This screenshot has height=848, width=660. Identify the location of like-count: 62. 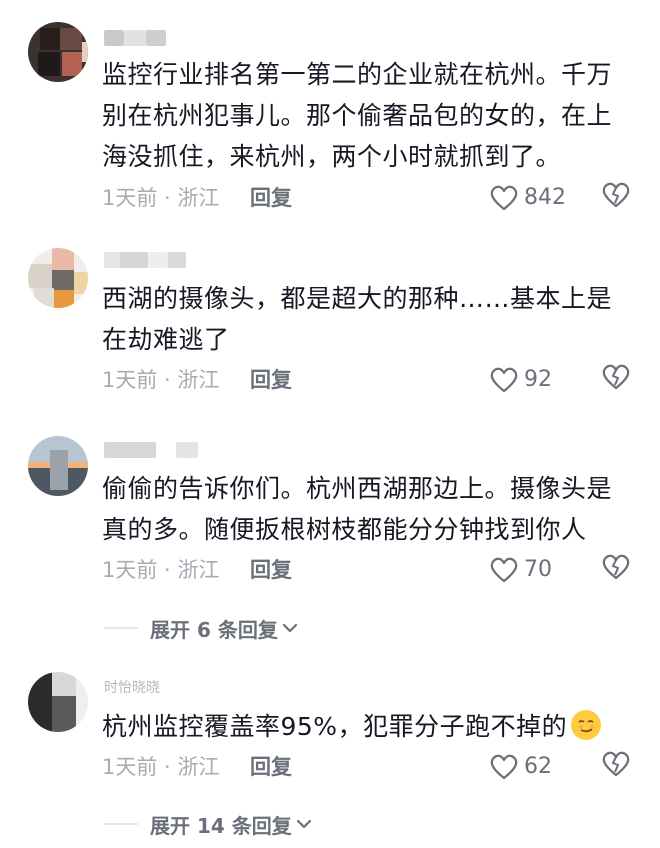
(538, 766).